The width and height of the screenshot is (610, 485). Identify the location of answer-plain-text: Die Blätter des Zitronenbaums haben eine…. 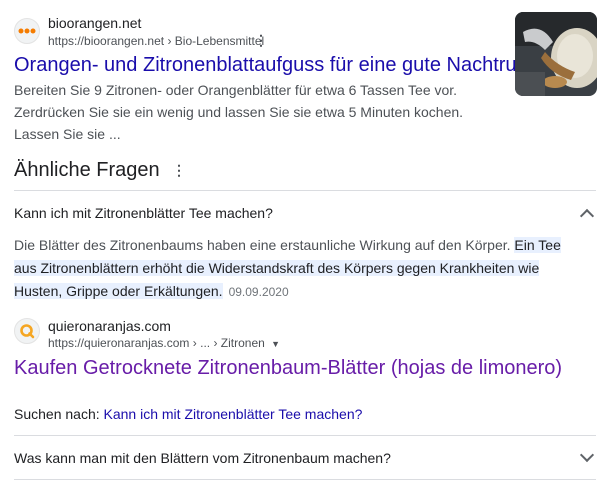
(264, 245).